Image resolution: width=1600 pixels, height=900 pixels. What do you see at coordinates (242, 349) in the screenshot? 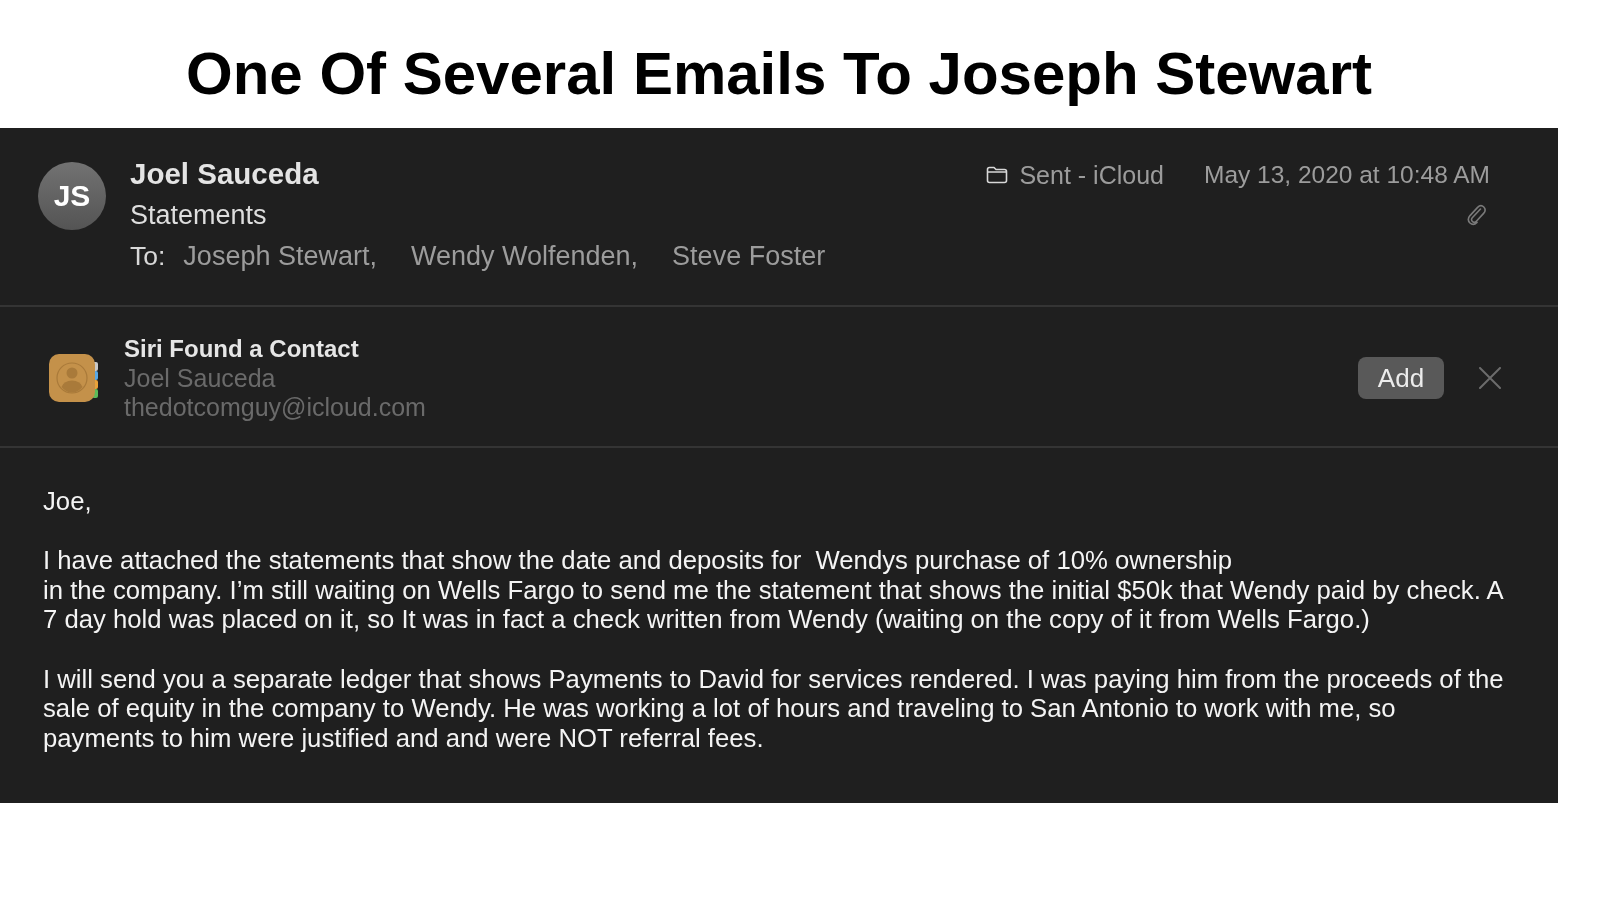
I see `siri-title: Siri Found a Contact` at bounding box center [242, 349].